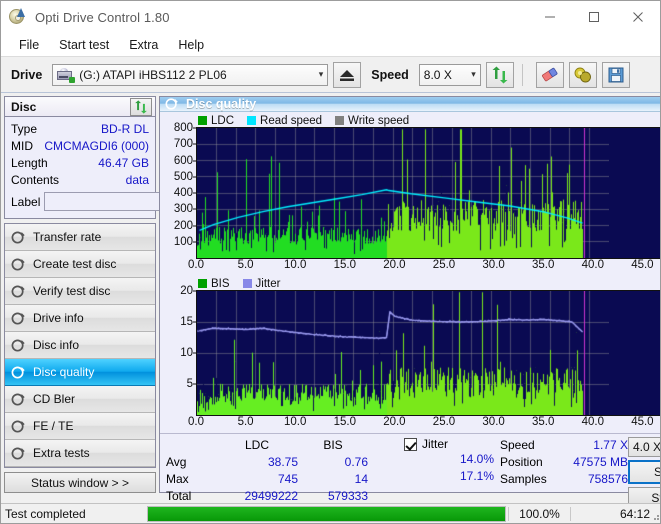  Describe the element at coordinates (522, 74) in the screenshot. I see `toolbar-separator` at that location.